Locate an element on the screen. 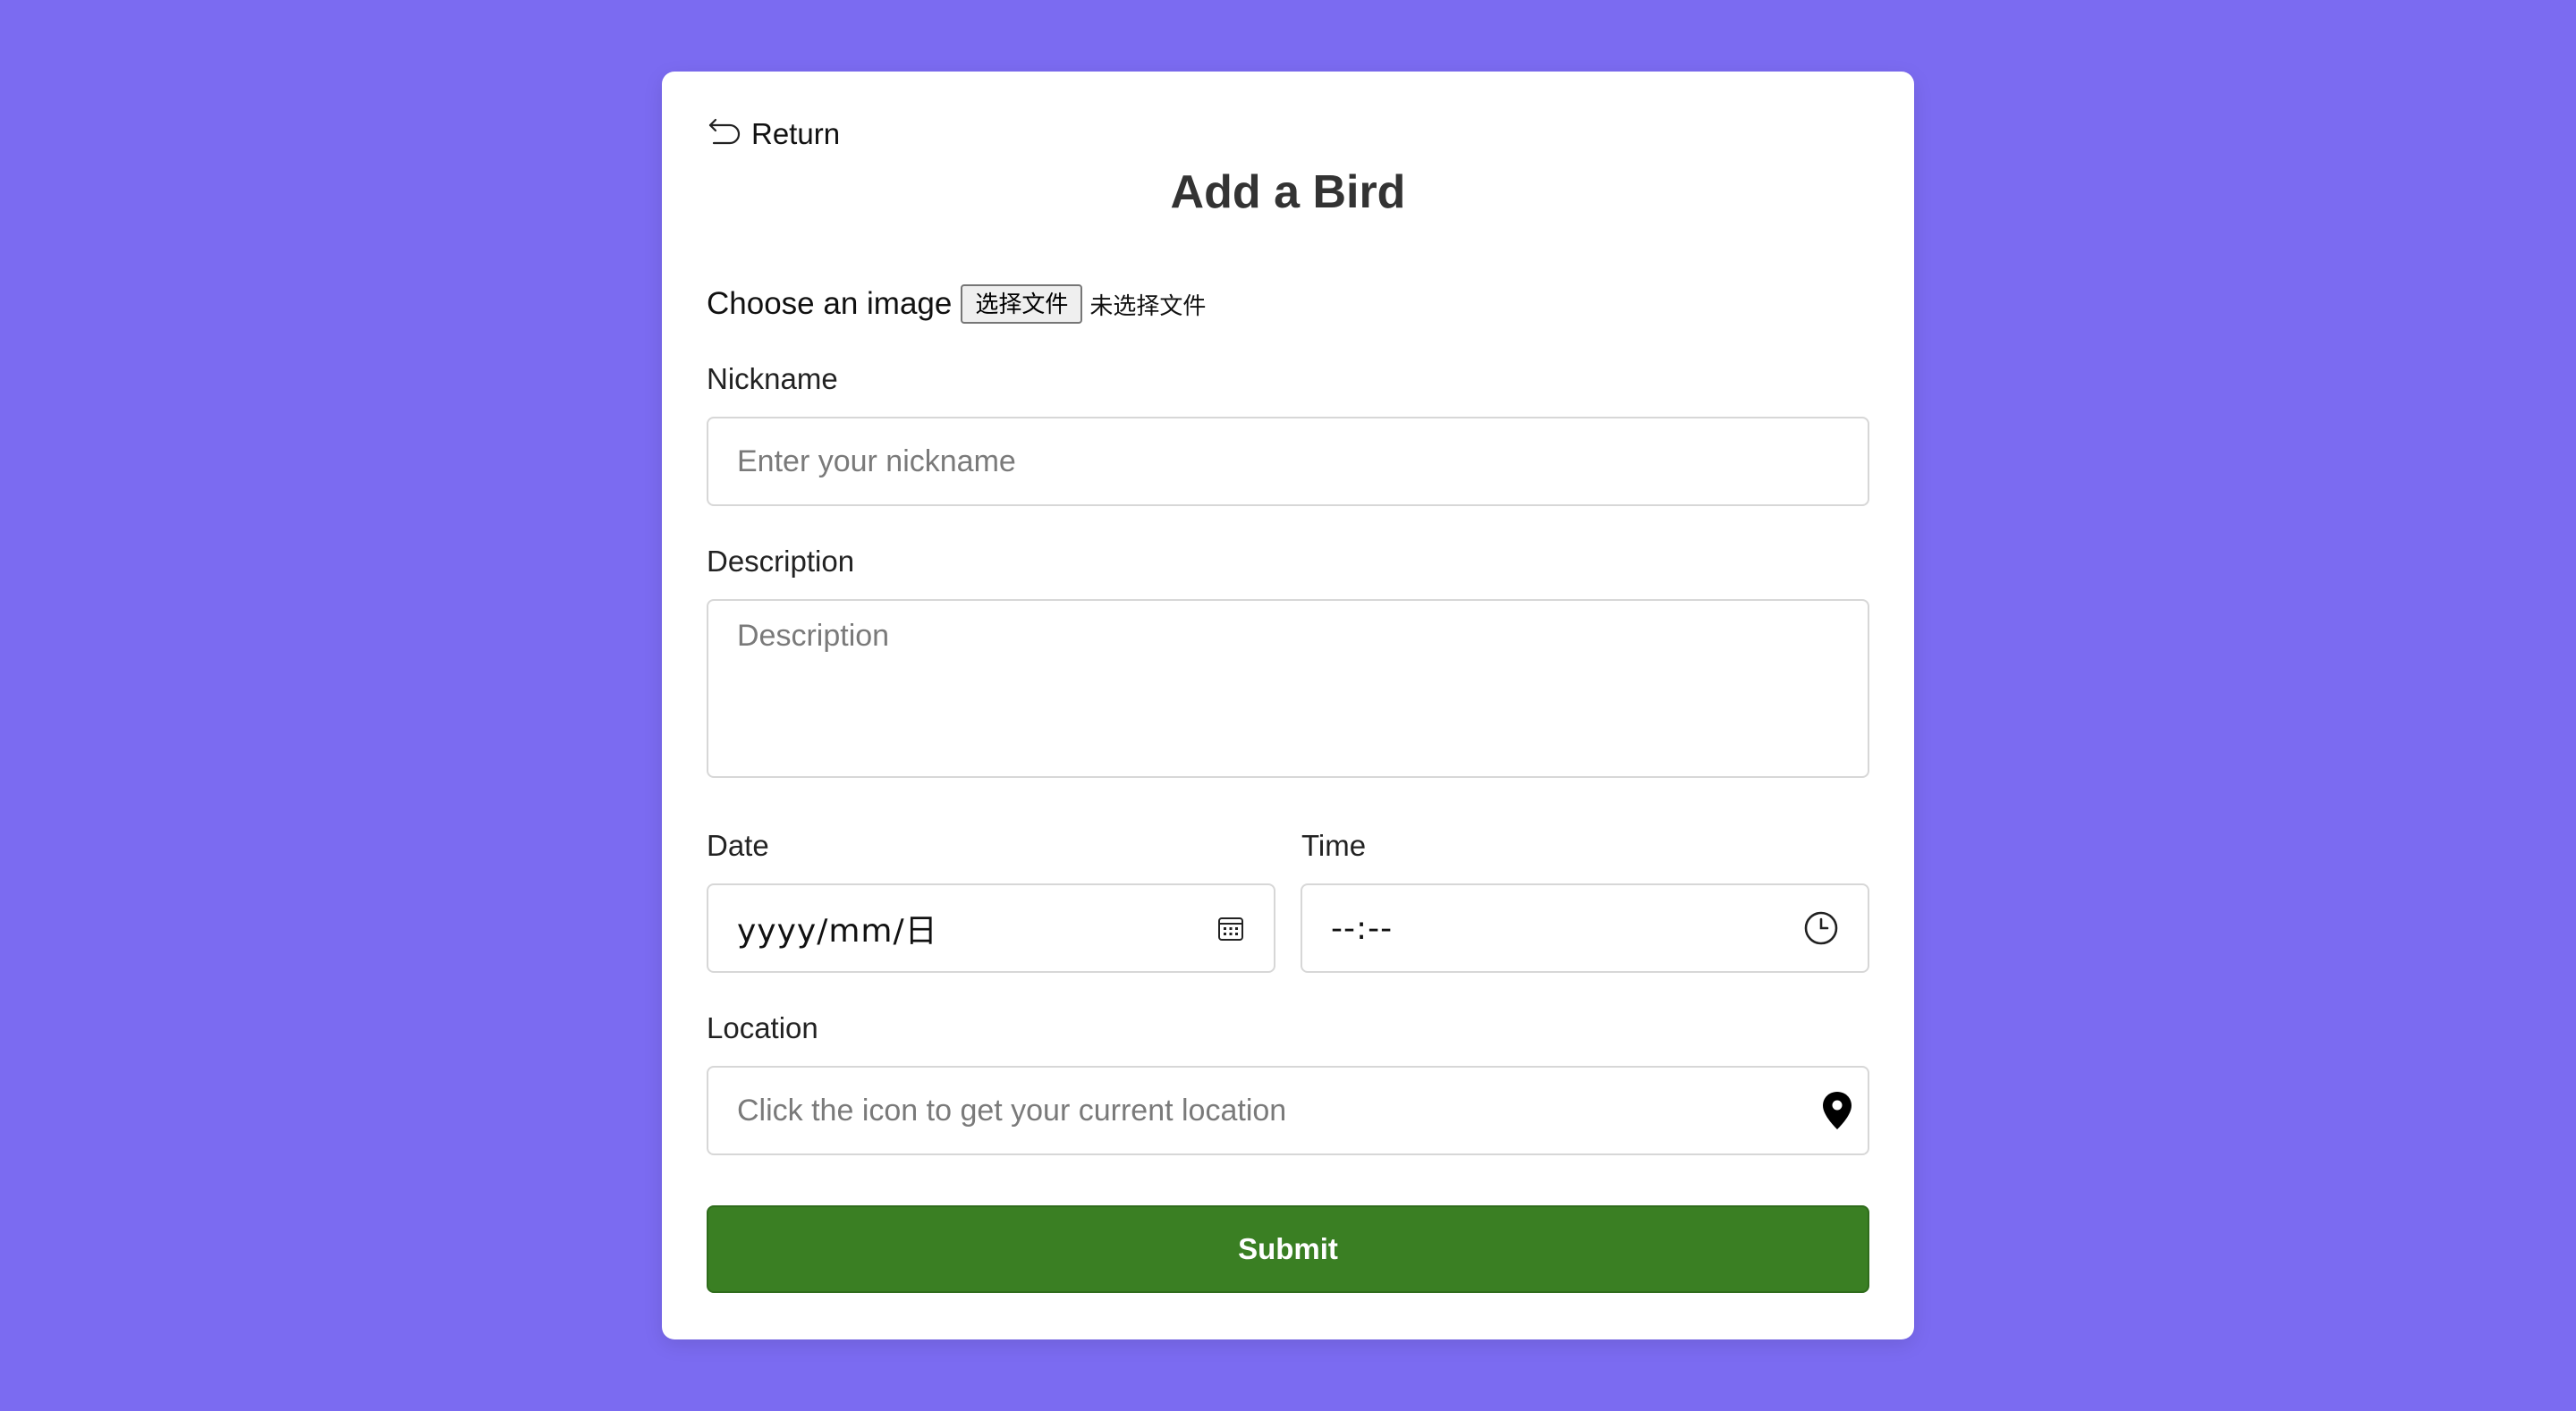 This screenshot has height=1411, width=2576. return-arrow-icon is located at coordinates (724, 131).